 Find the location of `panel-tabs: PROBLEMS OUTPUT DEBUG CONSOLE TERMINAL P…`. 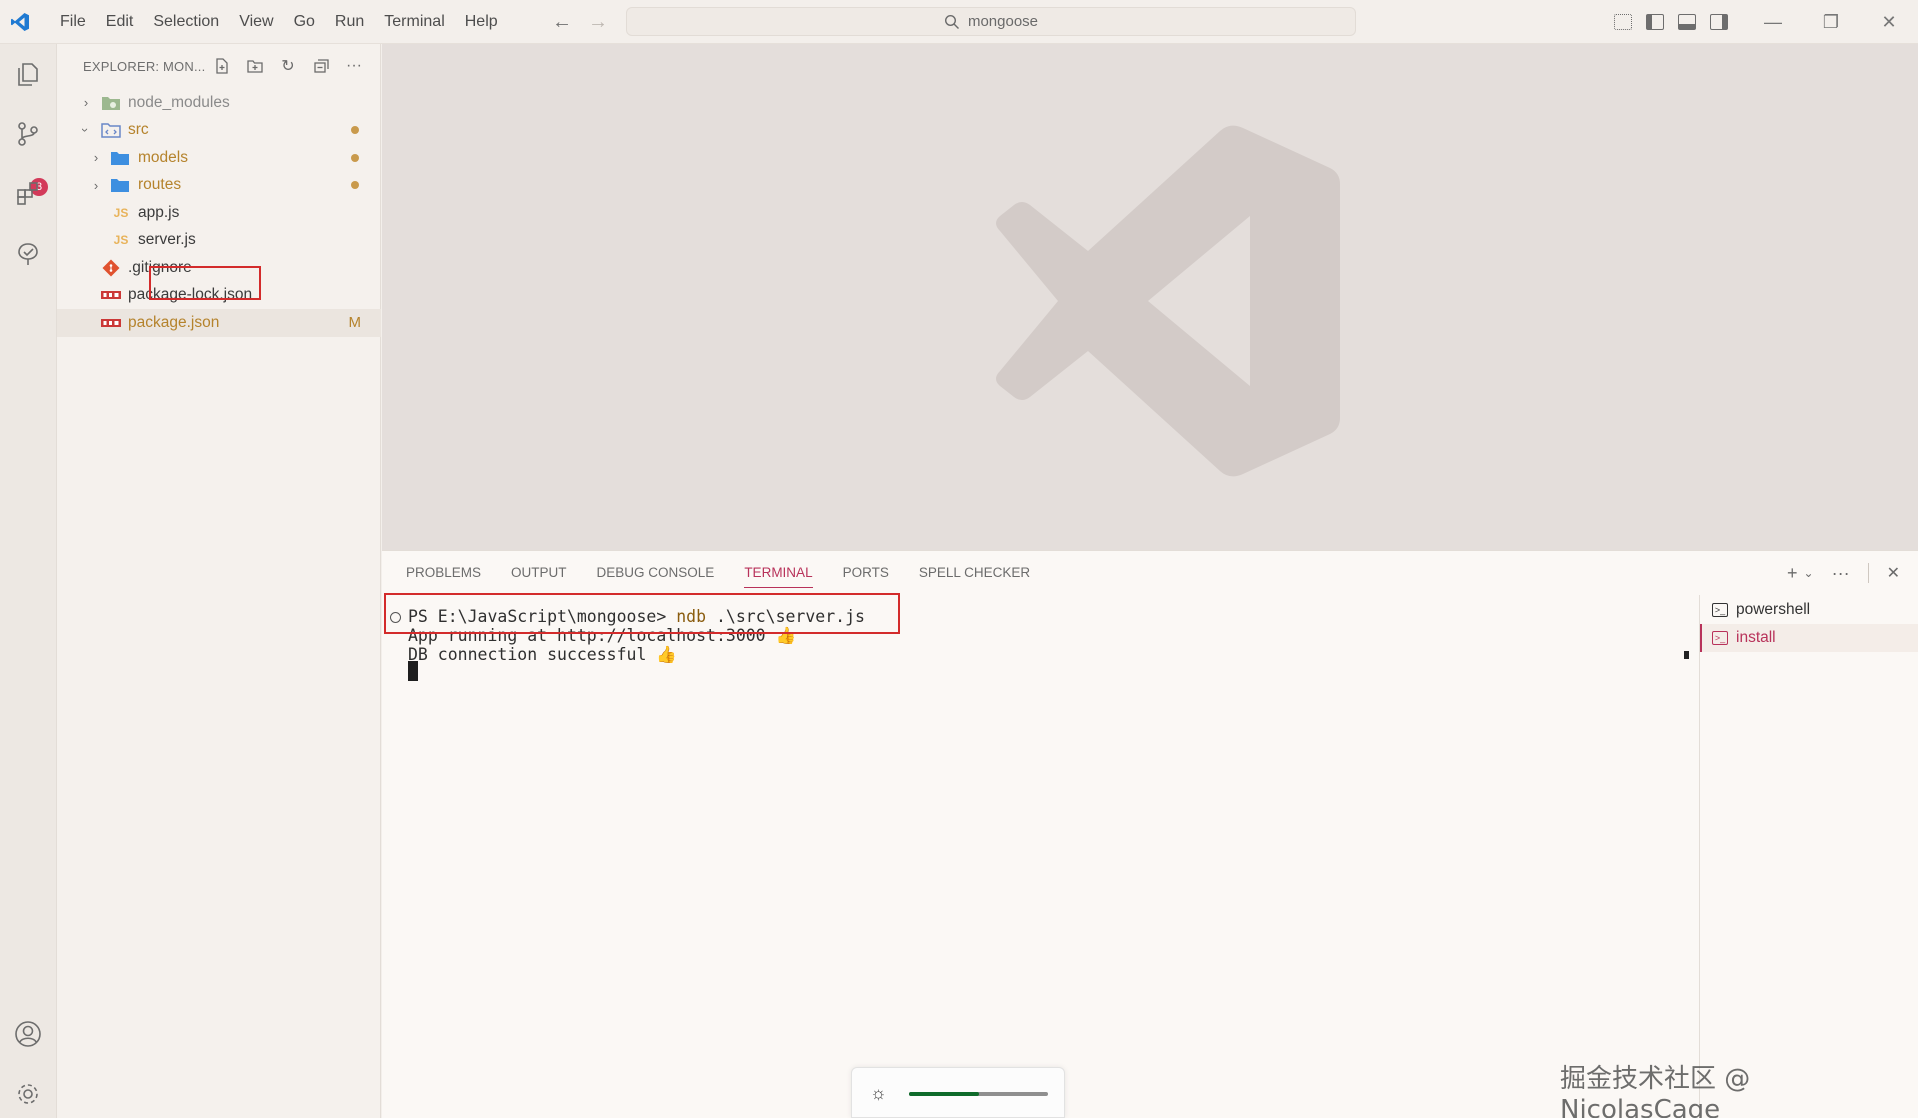

panel-tabs: PROBLEMS OUTPUT DEBUG CONSOLE TERMINAL P… is located at coordinates (718, 573).